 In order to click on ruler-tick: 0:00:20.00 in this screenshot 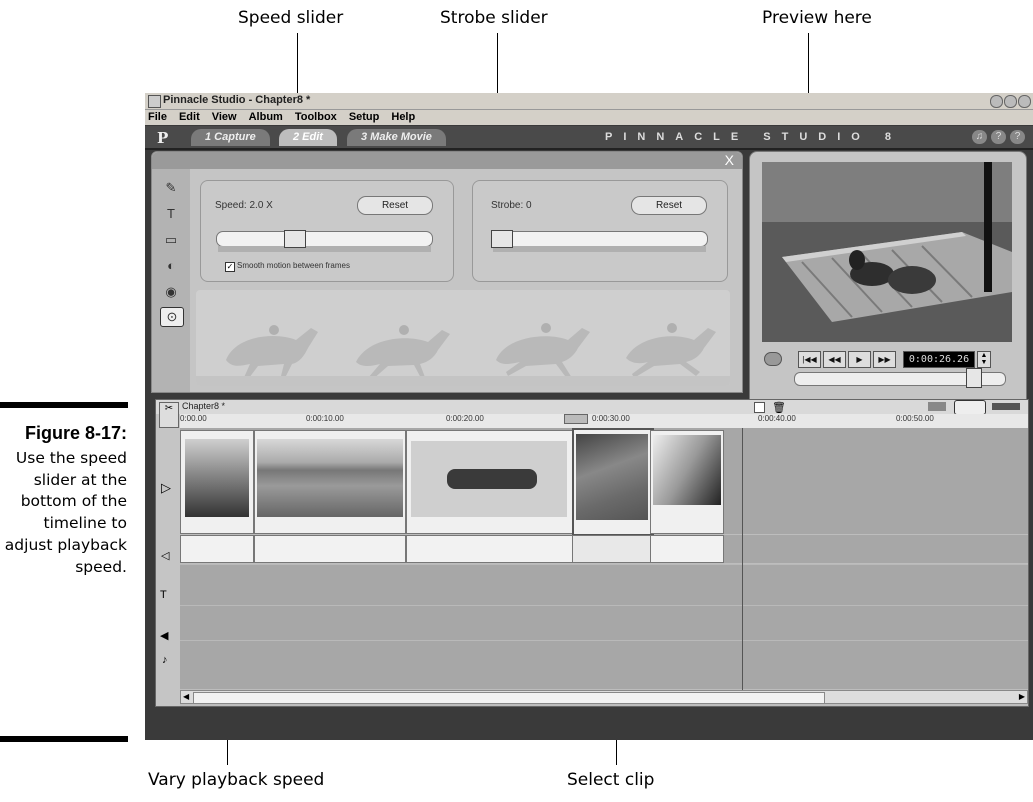, I will do `click(465, 418)`.